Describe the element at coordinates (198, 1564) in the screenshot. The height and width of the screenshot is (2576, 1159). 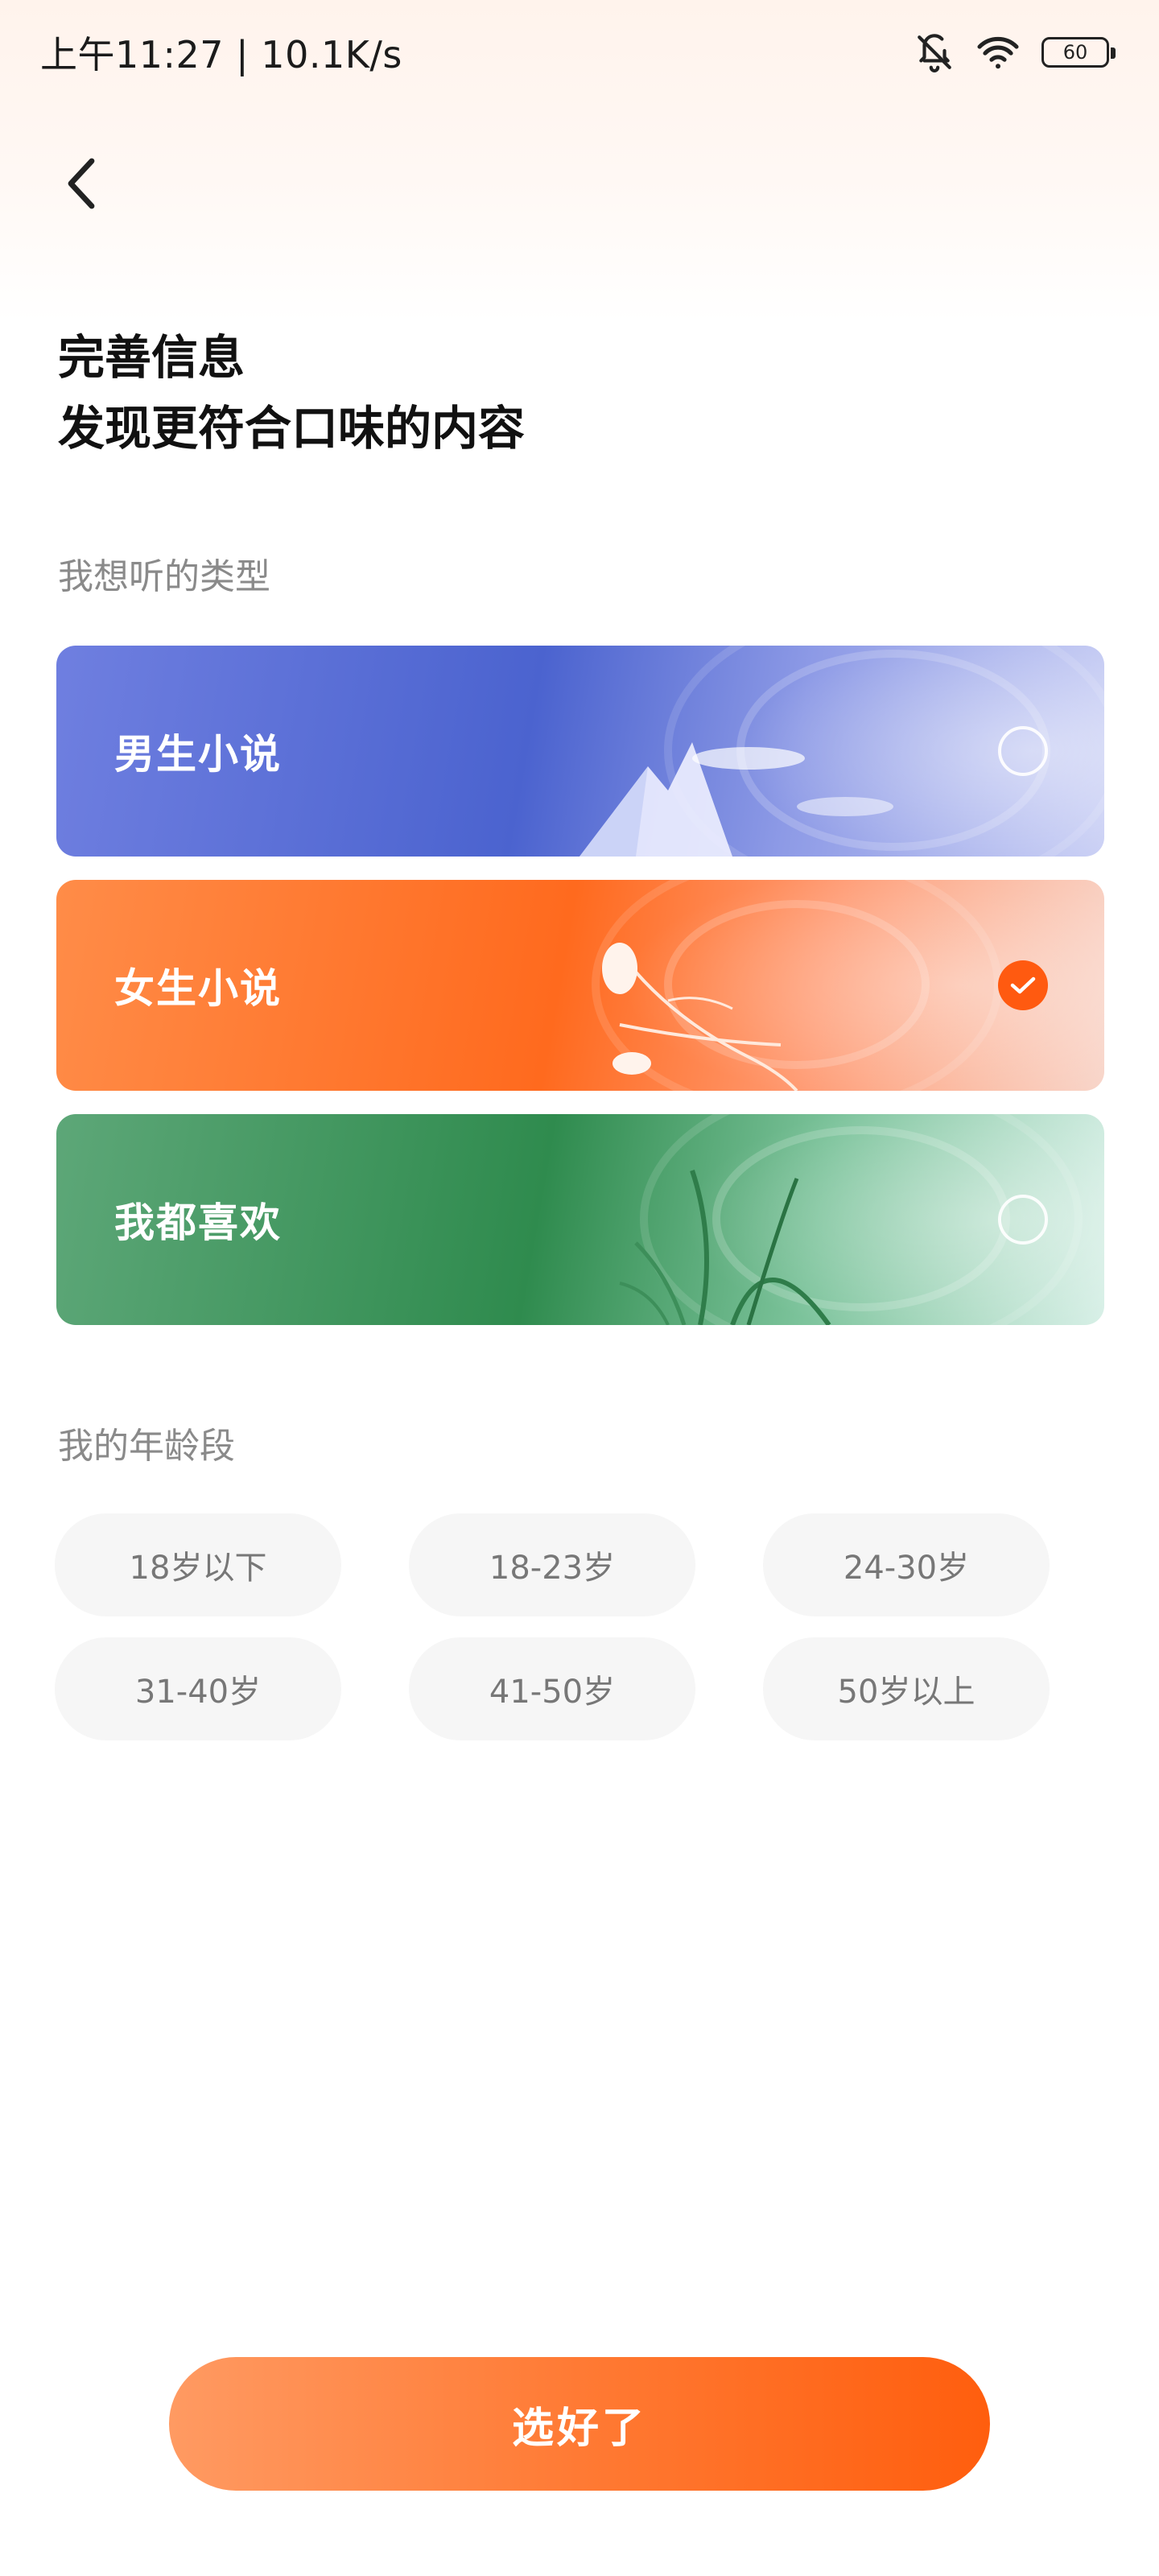
I see `age-option-under-18: 18岁以下` at that location.